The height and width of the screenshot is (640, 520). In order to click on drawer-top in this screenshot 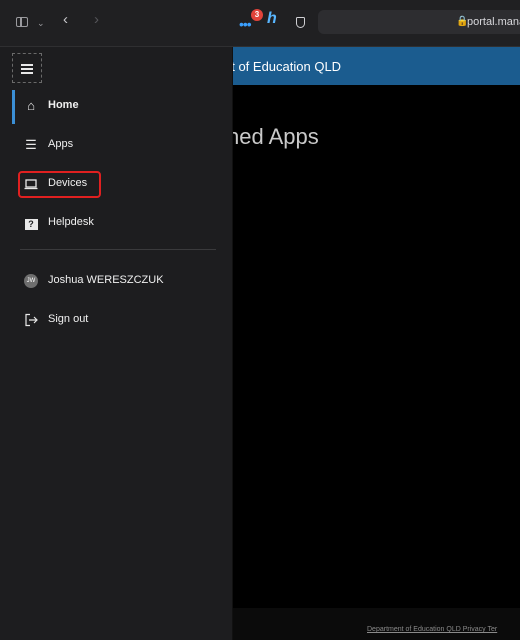, I will do `click(116, 66)`.